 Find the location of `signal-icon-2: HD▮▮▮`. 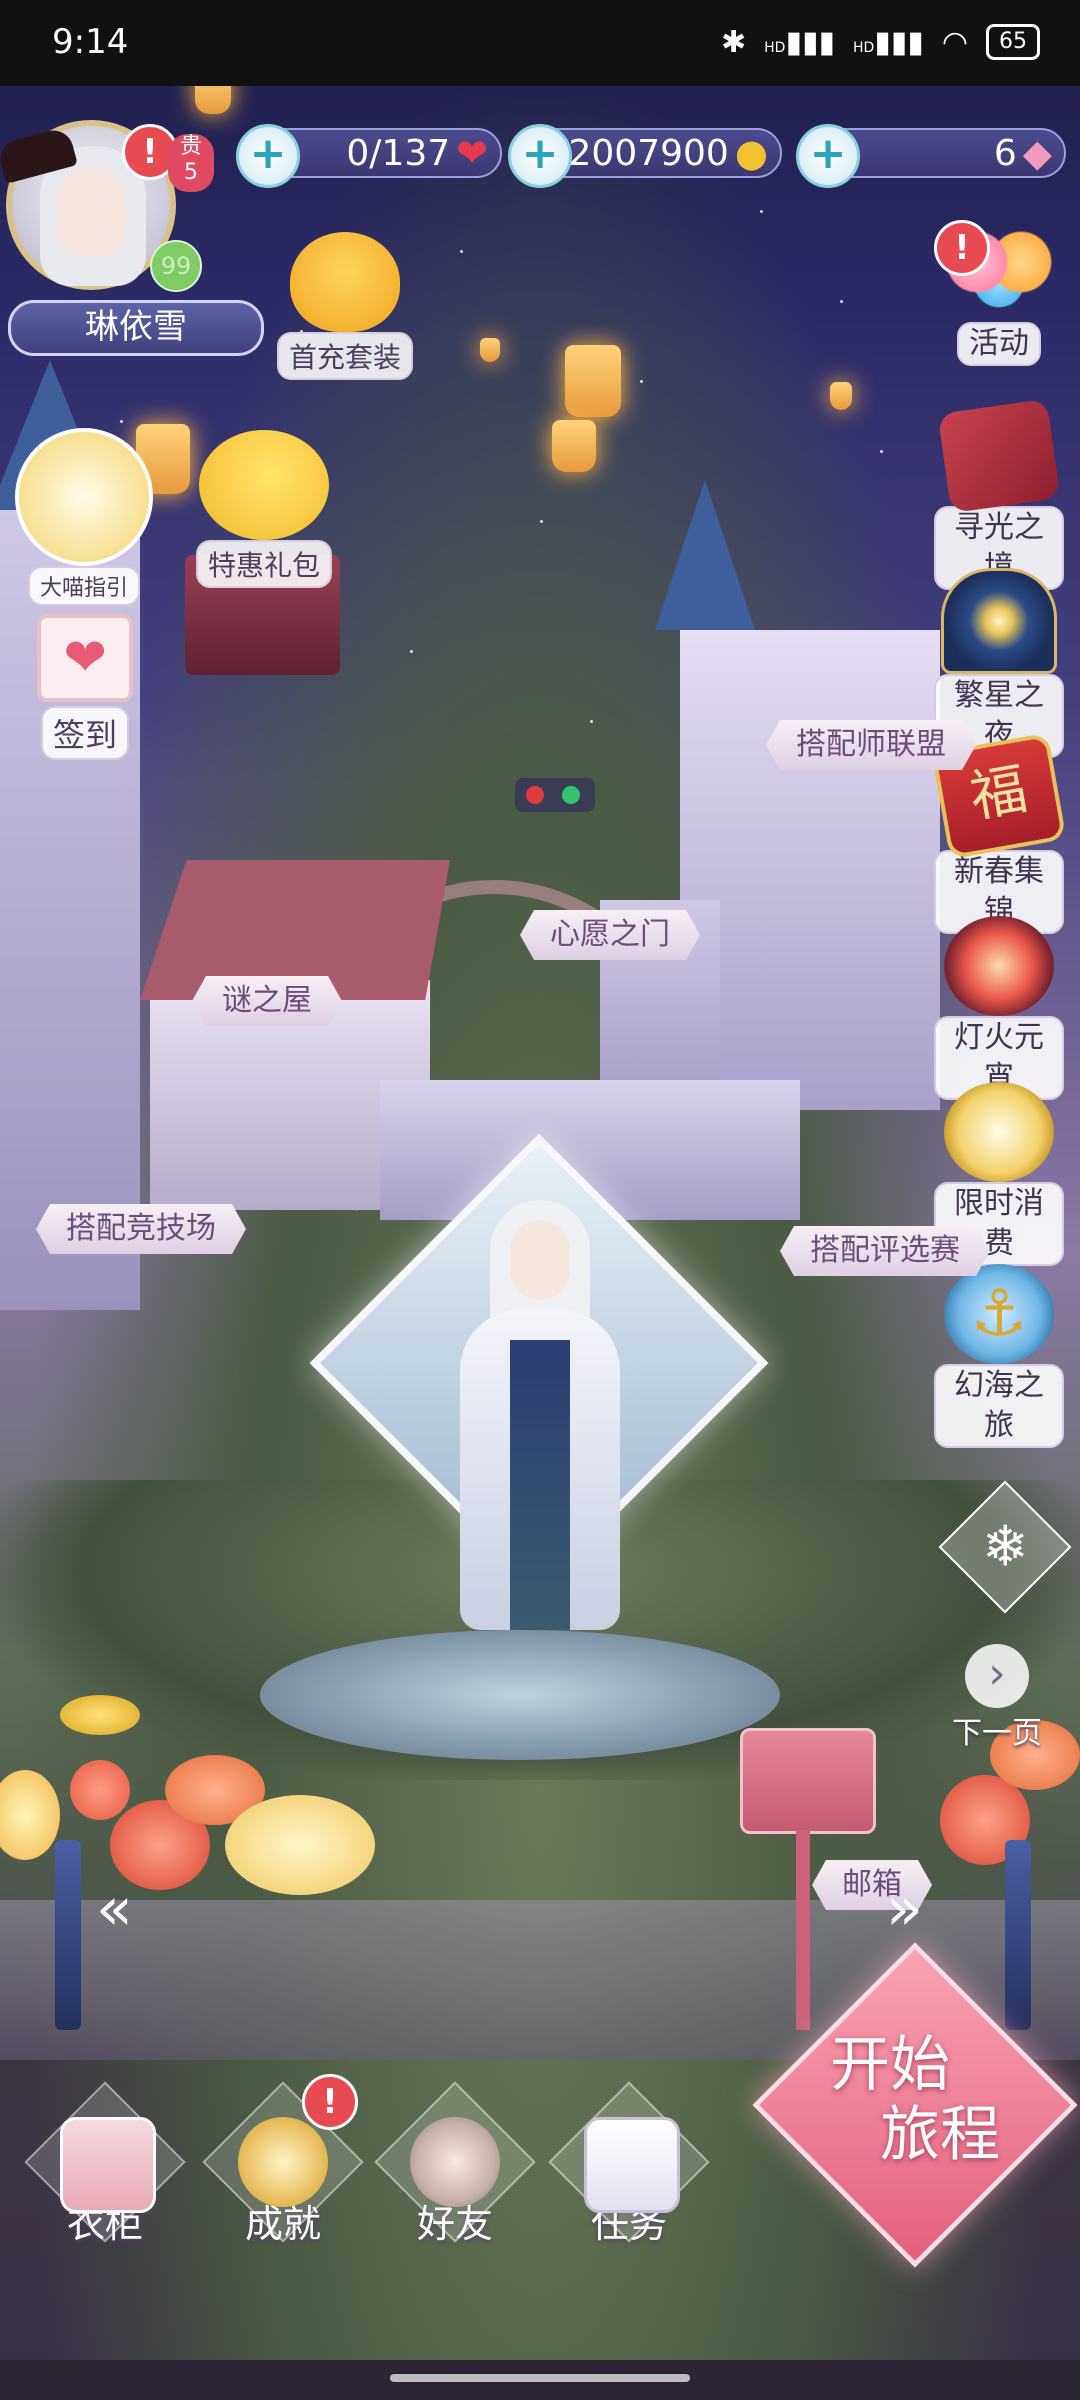

signal-icon-2: HD▮▮▮ is located at coordinates (888, 42).